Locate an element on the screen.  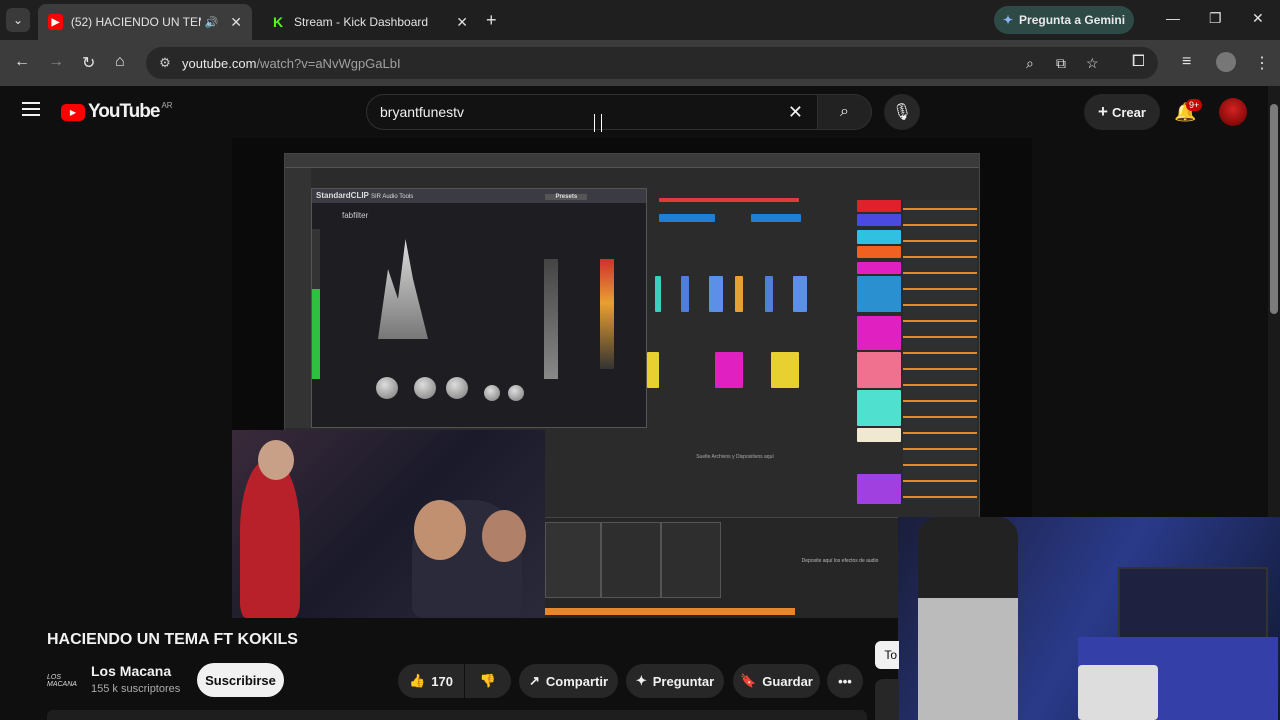
output-meter is located at coordinates (607, 314).